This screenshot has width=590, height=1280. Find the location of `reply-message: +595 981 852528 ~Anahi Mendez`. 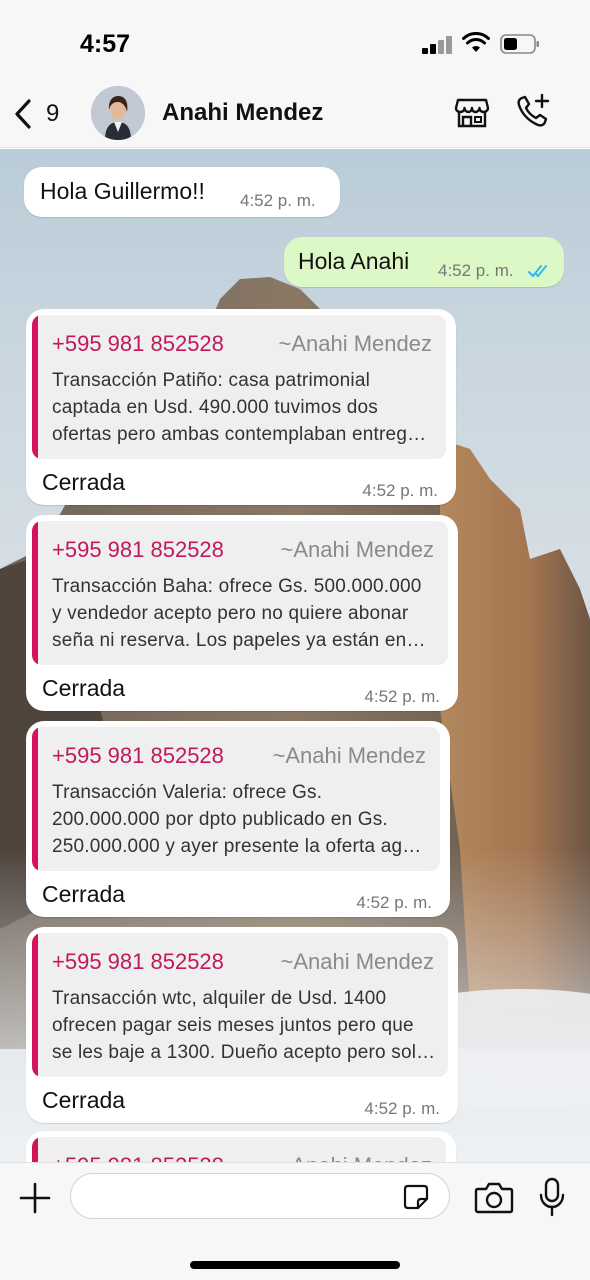

reply-message: +595 981 852528 ~Anahi Mendez is located at coordinates (241, 1146).